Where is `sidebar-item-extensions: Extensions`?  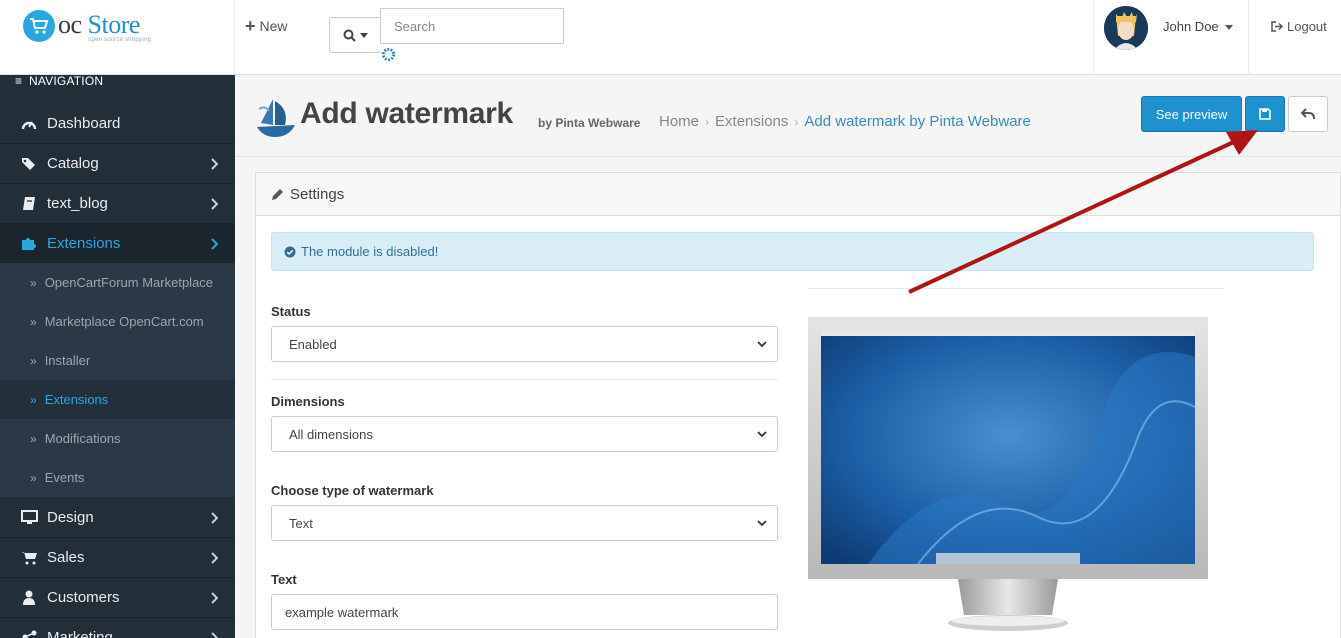 sidebar-item-extensions: Extensions is located at coordinates (117, 244).